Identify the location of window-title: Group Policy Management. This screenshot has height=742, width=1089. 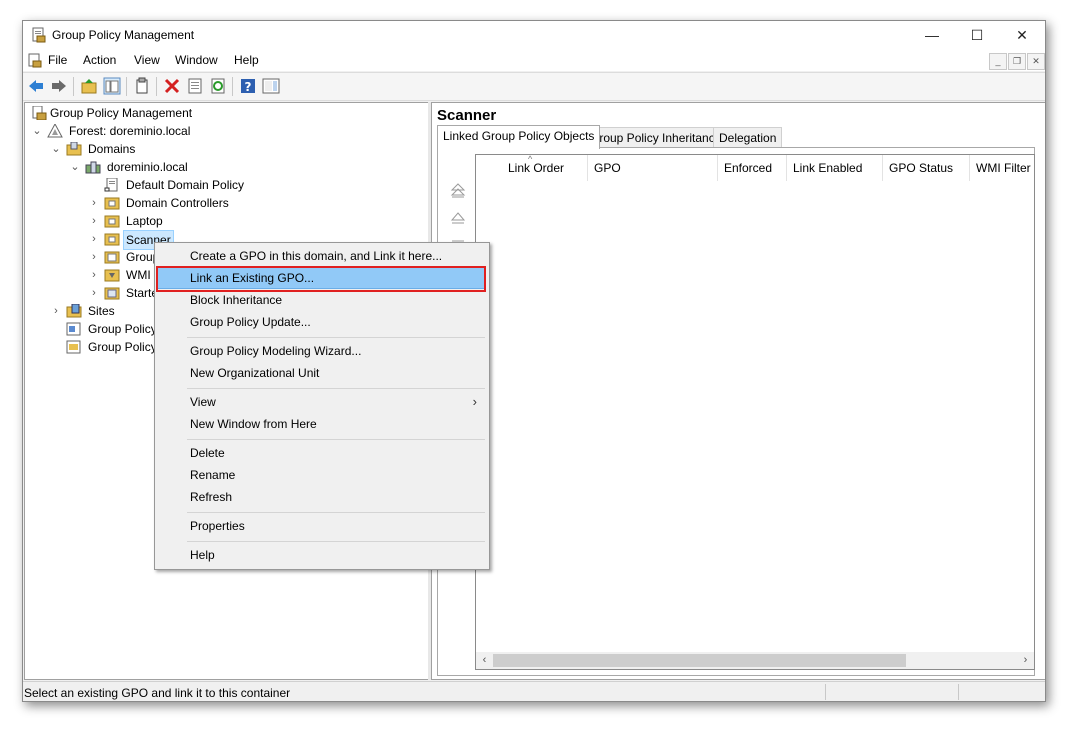
(123, 35).